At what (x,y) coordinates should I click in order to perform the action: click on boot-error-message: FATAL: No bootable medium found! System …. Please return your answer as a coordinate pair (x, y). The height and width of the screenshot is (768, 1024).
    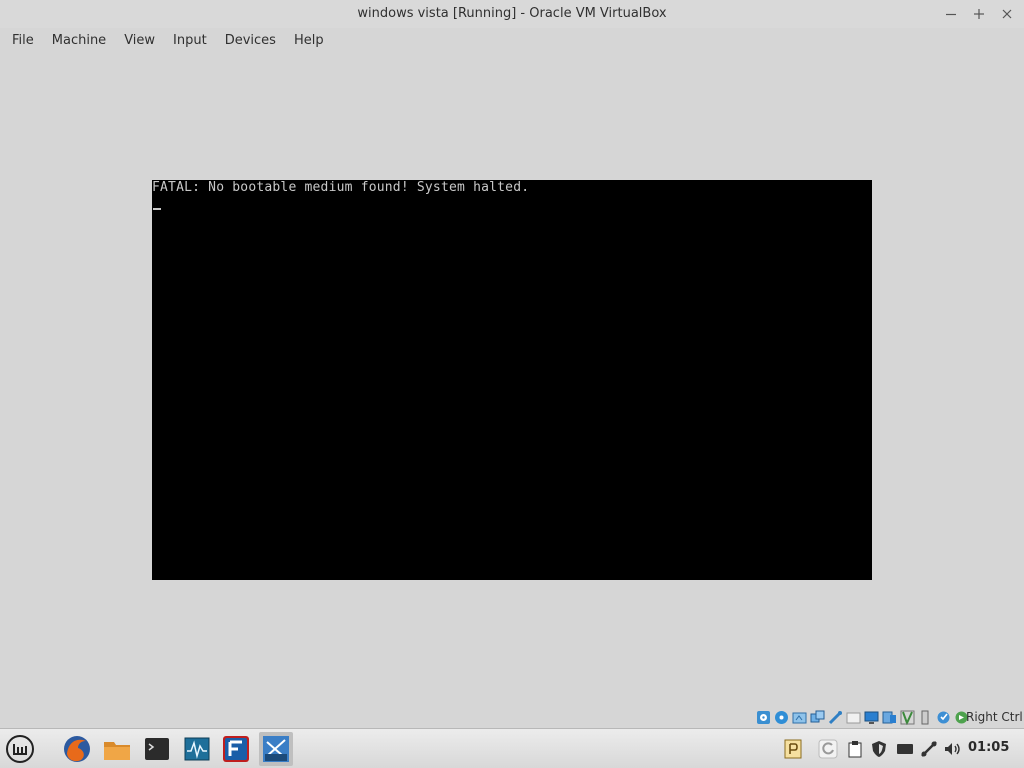
    Looking at the image, I should click on (341, 187).